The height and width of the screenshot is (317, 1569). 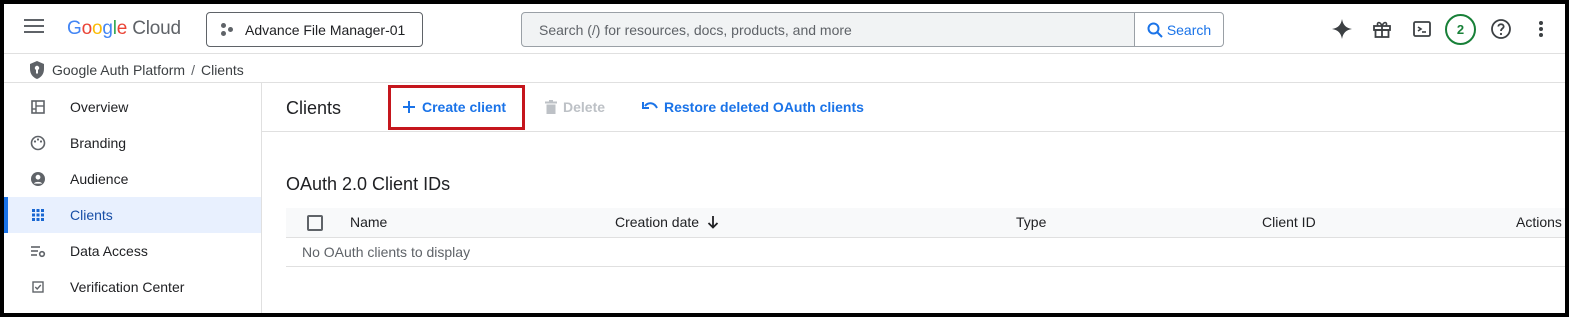 I want to click on column-header-type: Type, so click(x=1031, y=222).